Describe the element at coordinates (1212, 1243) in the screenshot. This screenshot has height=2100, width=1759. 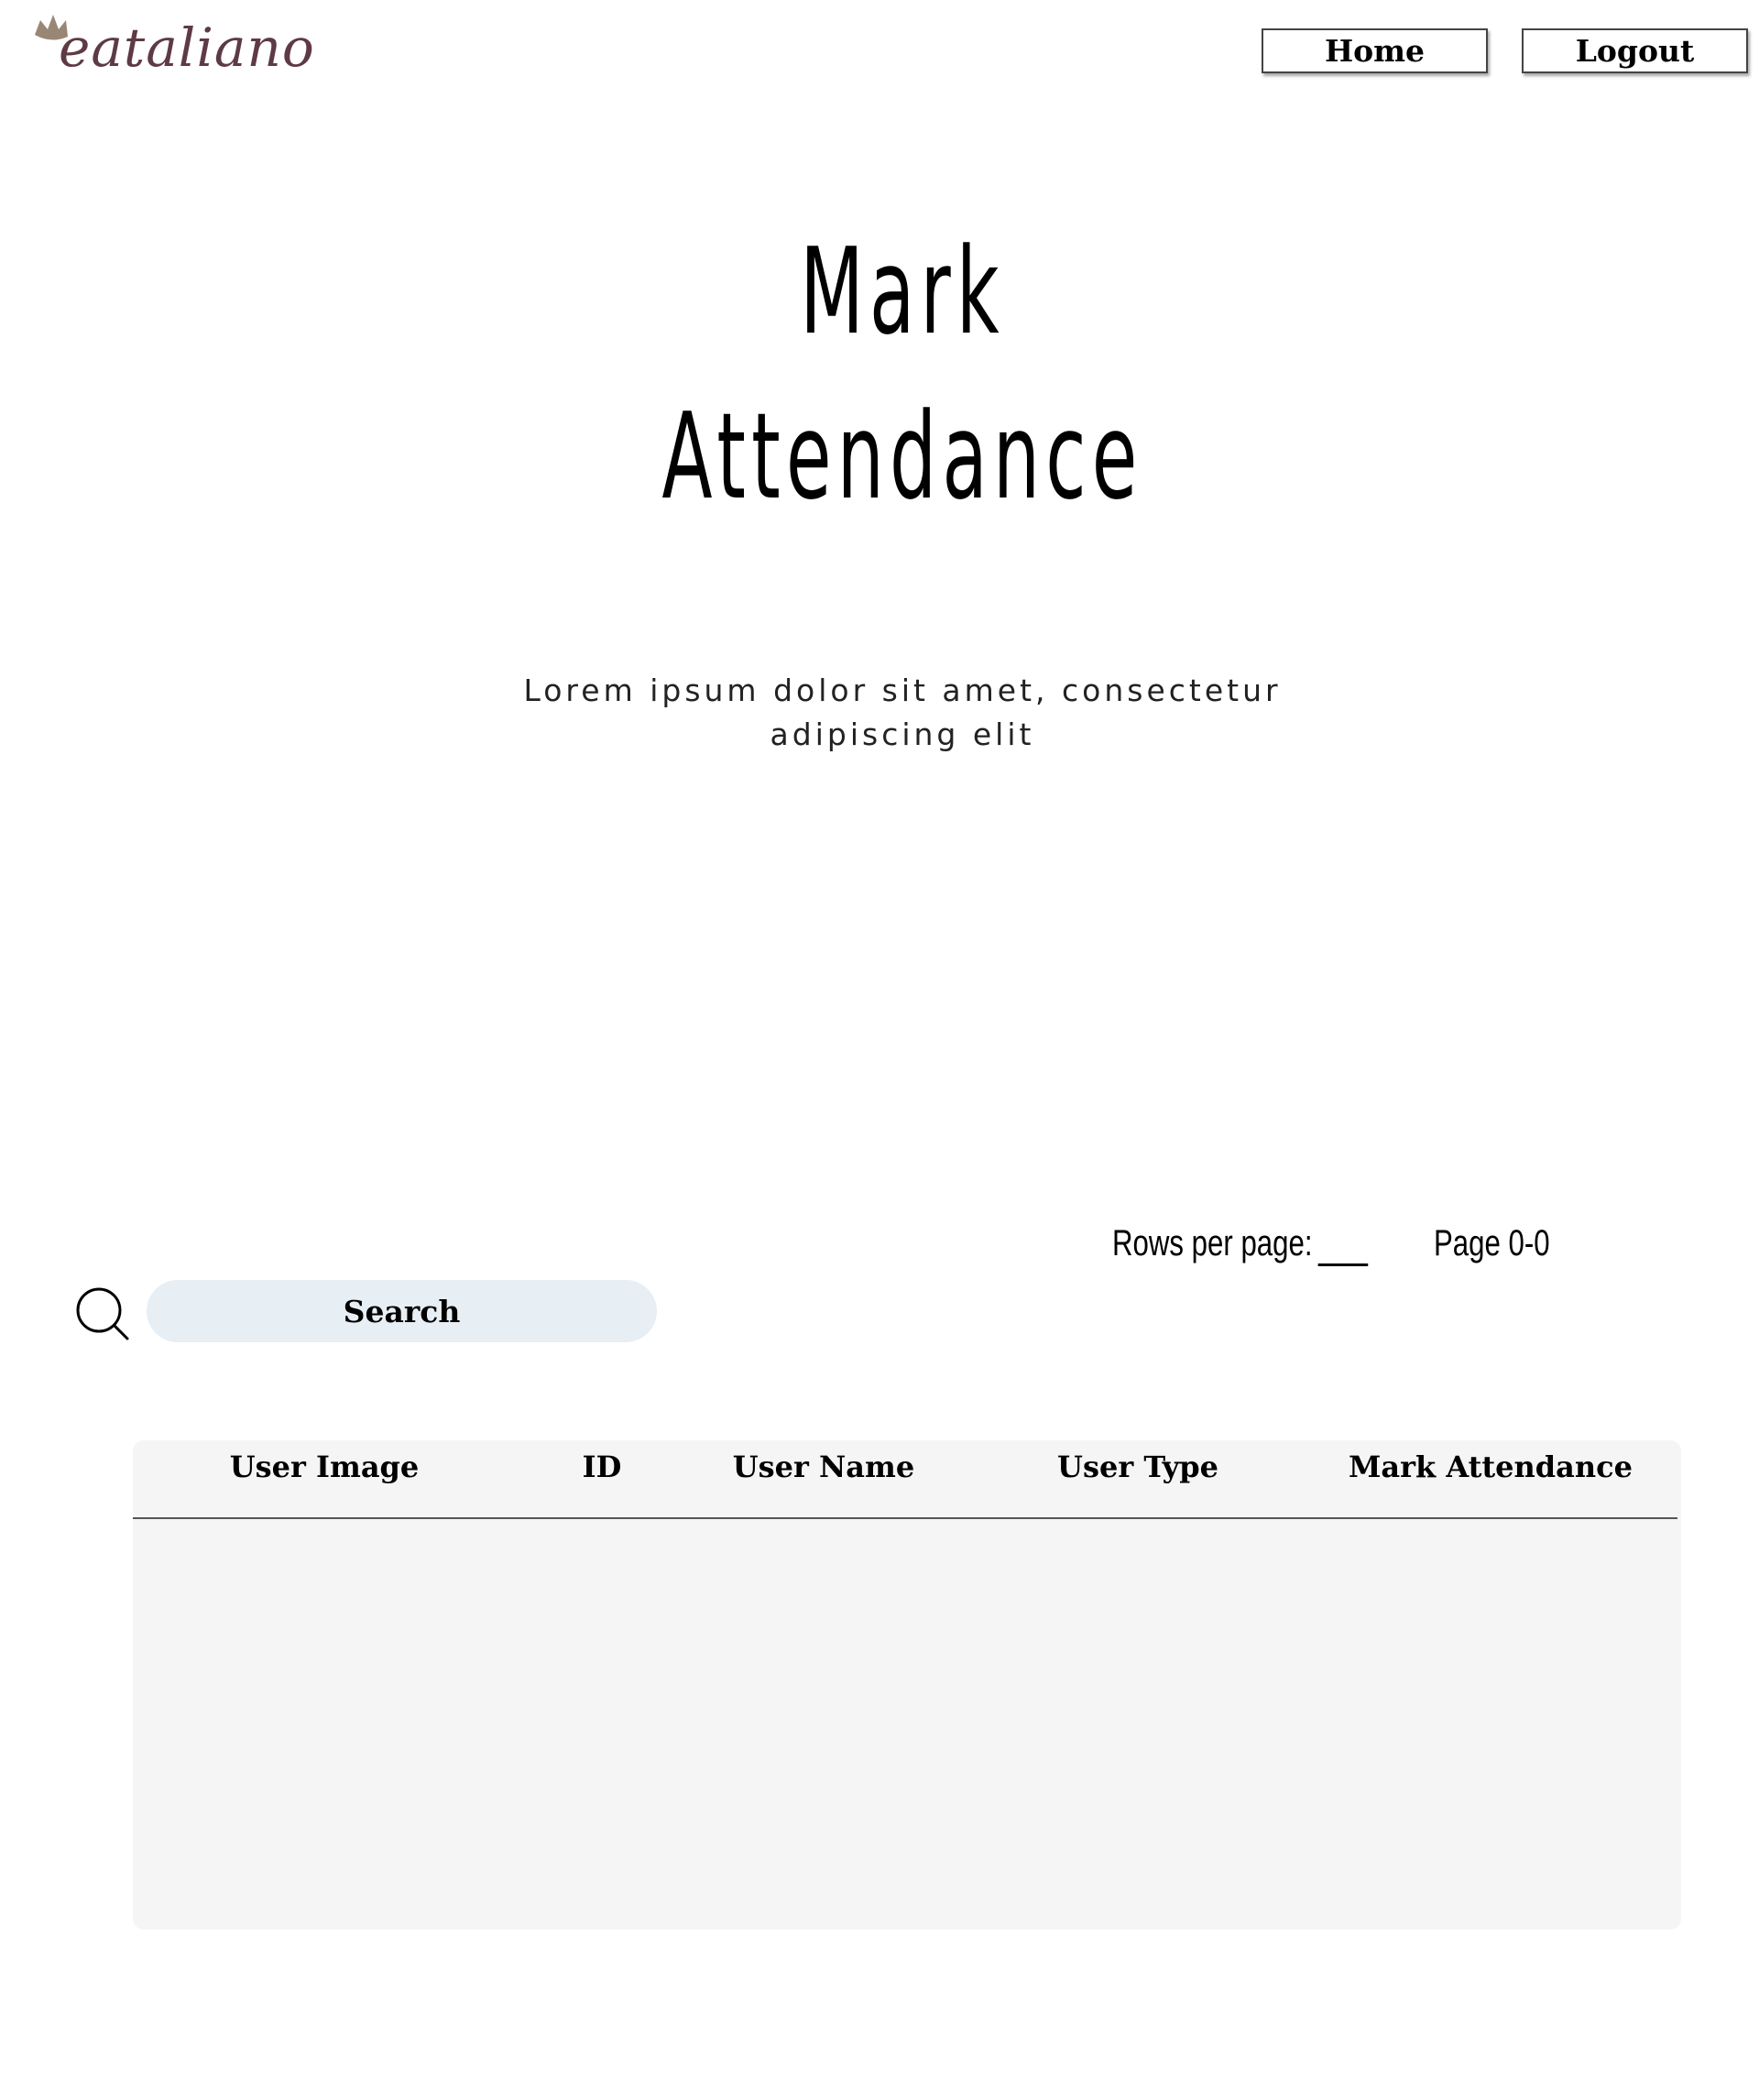
I see `rows-per-page-label: Rows per page:` at that location.